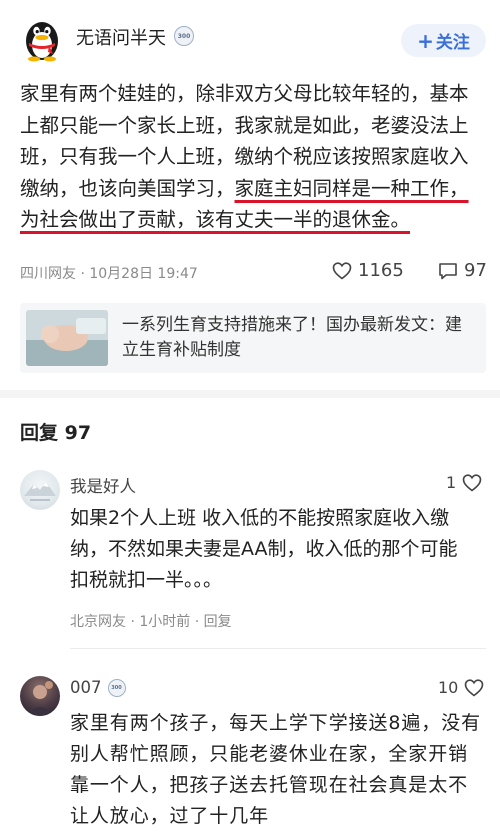  Describe the element at coordinates (109, 274) in the screenshot. I see `post-source: 四川网友 · 10月28日 19:47` at that location.